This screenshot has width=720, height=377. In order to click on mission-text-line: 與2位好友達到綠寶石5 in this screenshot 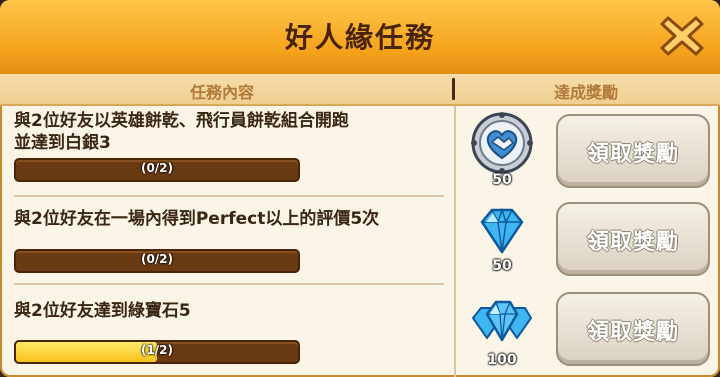, I will do `click(102, 311)`.